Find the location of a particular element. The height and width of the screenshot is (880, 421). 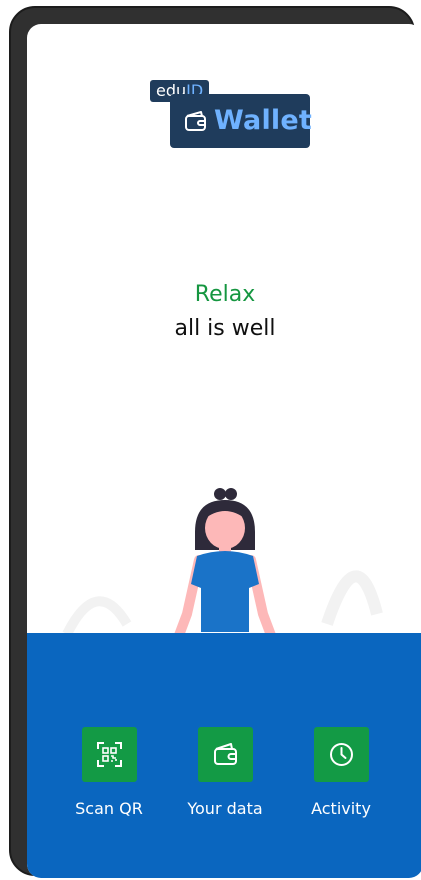

scan-qr-button: Scan QR is located at coordinates (109, 772).